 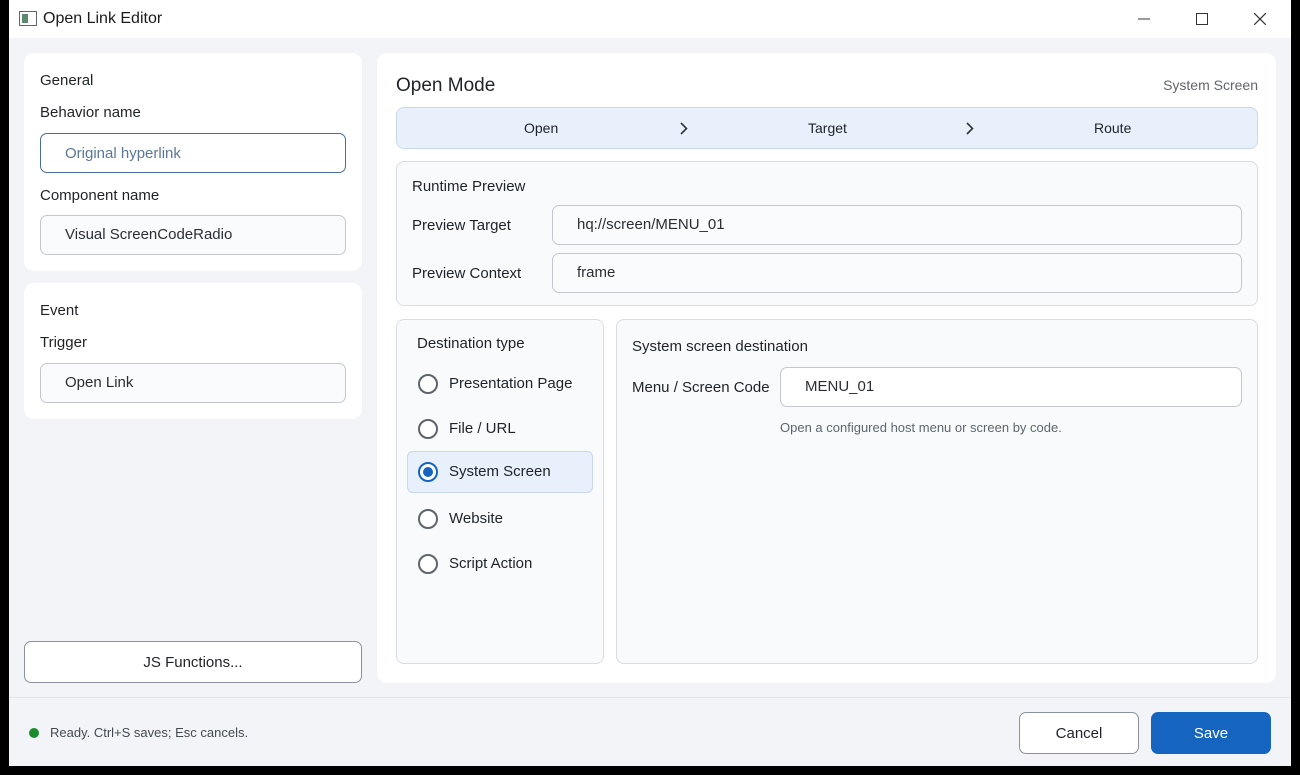 I want to click on step-open: Open, so click(x=541, y=128).